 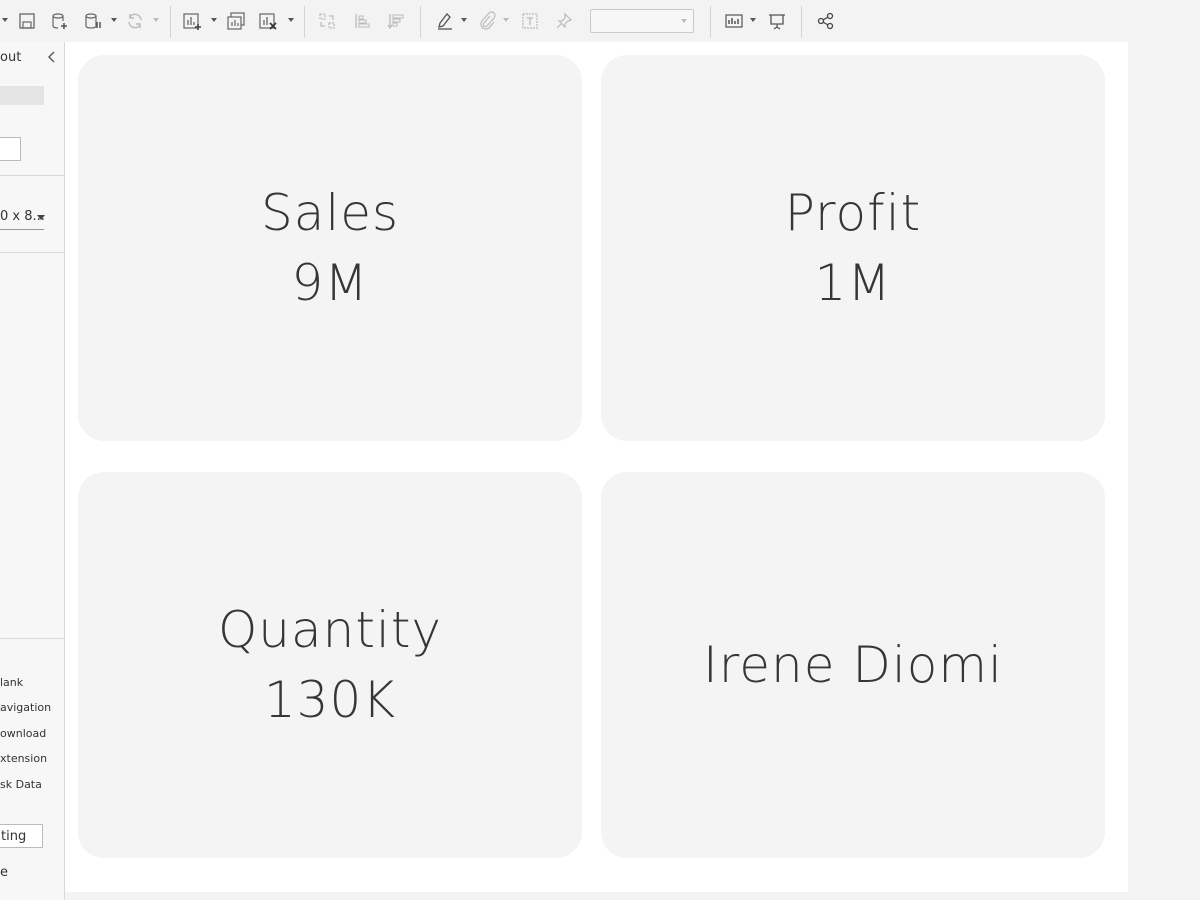 What do you see at coordinates (236, 21) in the screenshot?
I see `duplicate-sheet-icon` at bounding box center [236, 21].